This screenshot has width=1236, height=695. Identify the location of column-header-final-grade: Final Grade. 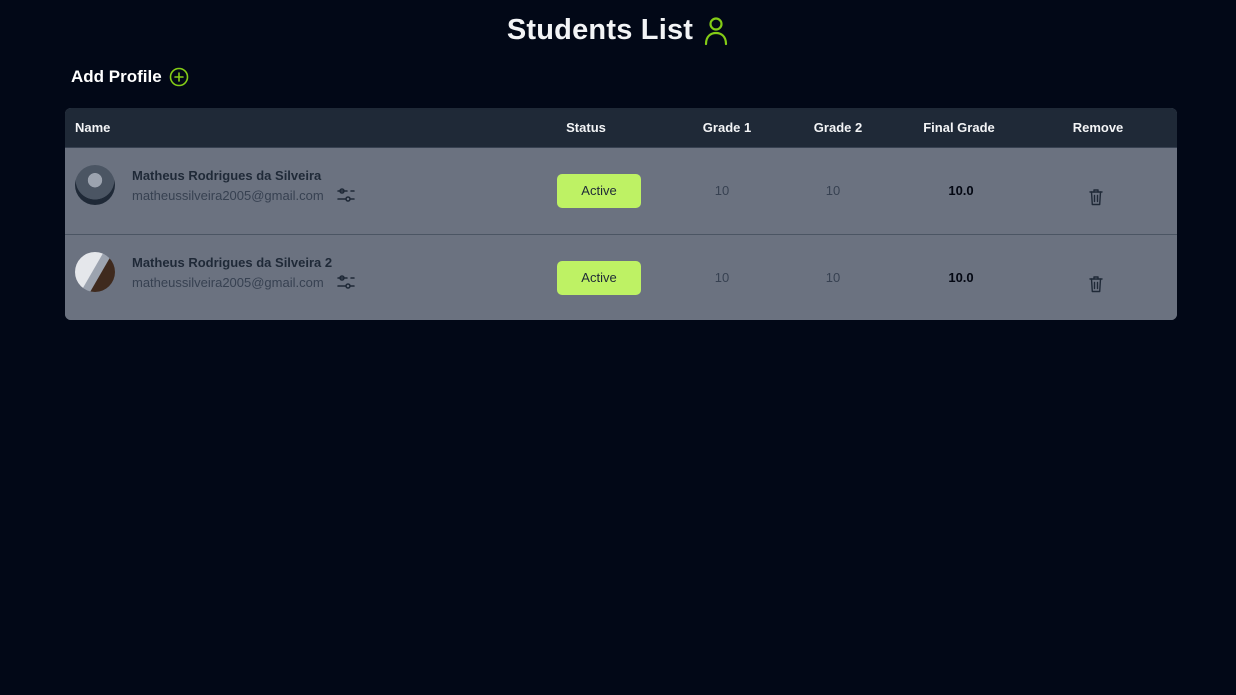
(959, 127).